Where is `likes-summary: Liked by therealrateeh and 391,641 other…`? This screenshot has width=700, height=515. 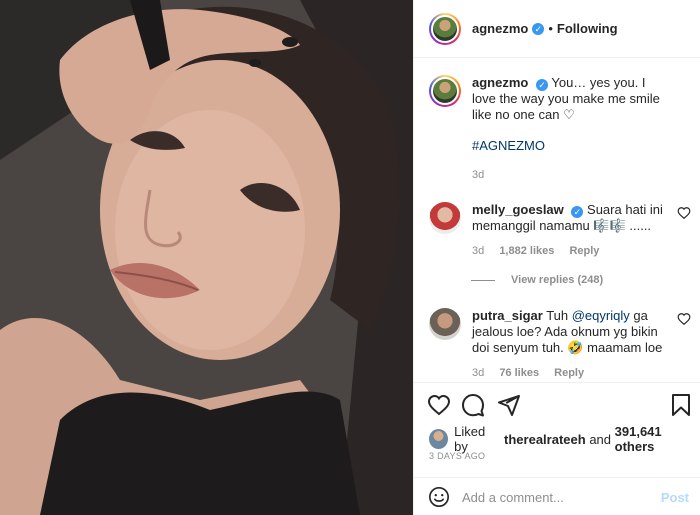
likes-summary: Liked by therealrateeh and 391,641 other… is located at coordinates (564, 439).